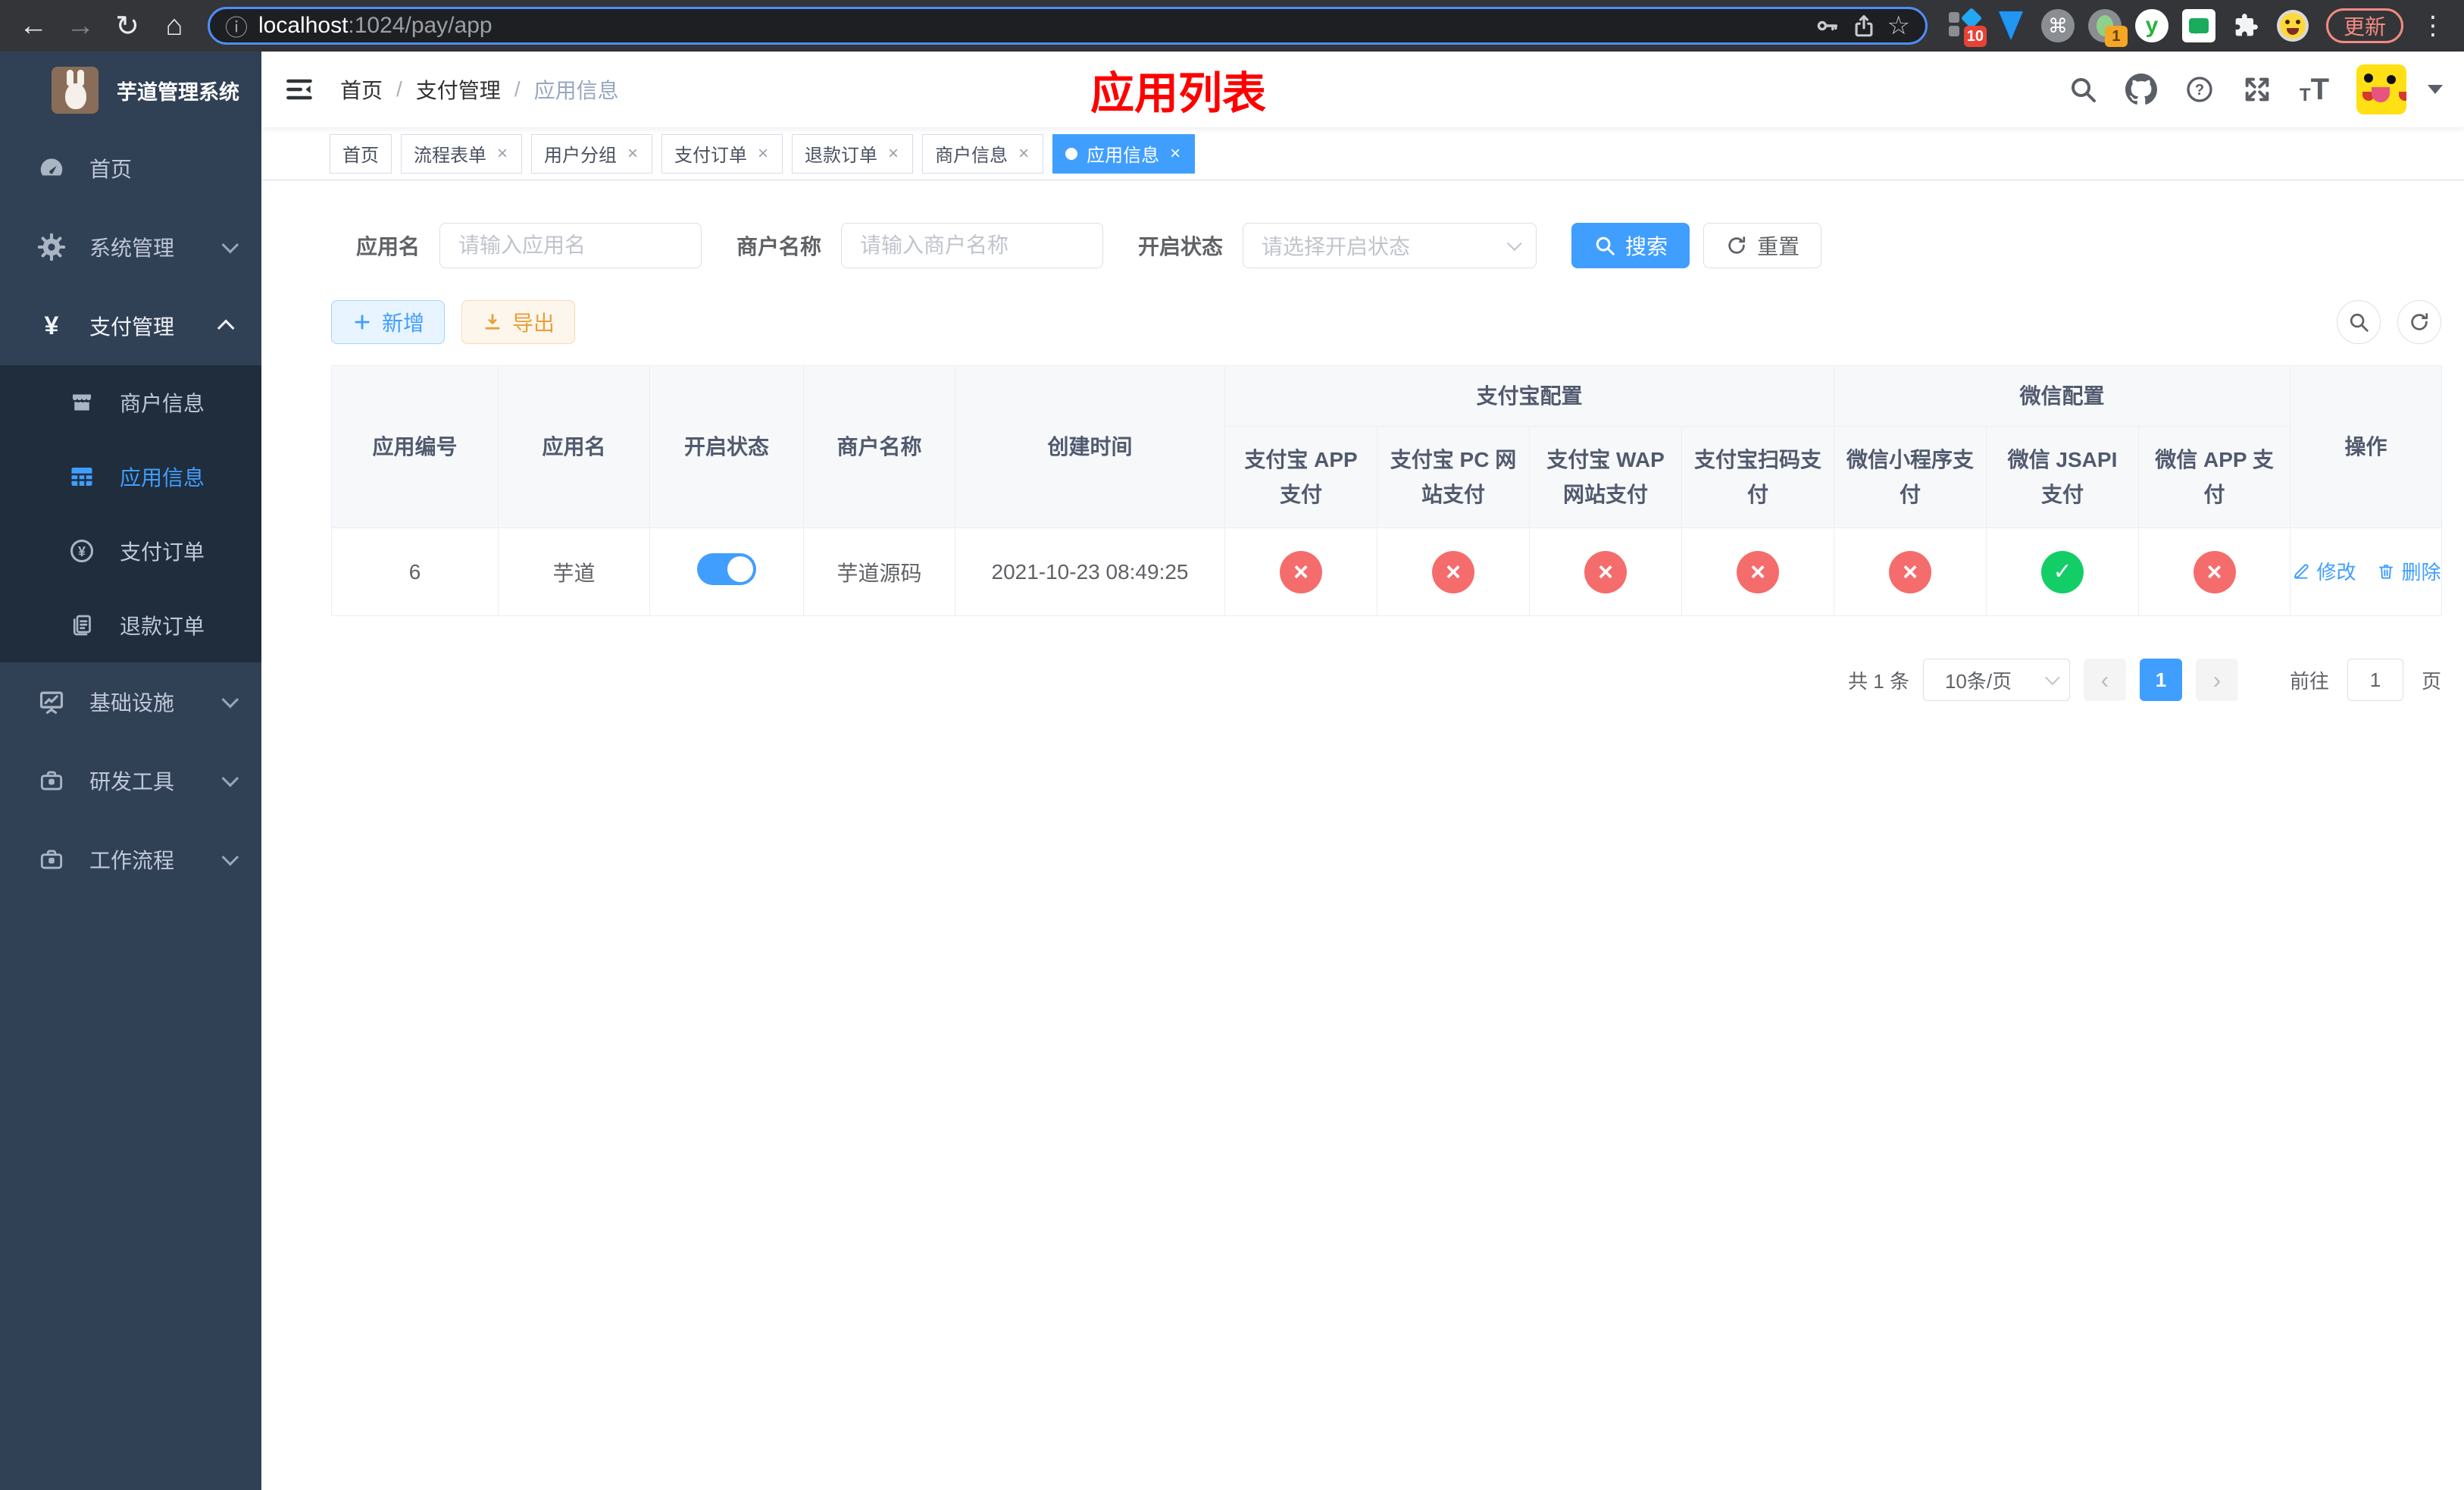  Describe the element at coordinates (1646, 246) in the screenshot. I see `search-button-label: 搜索` at that location.